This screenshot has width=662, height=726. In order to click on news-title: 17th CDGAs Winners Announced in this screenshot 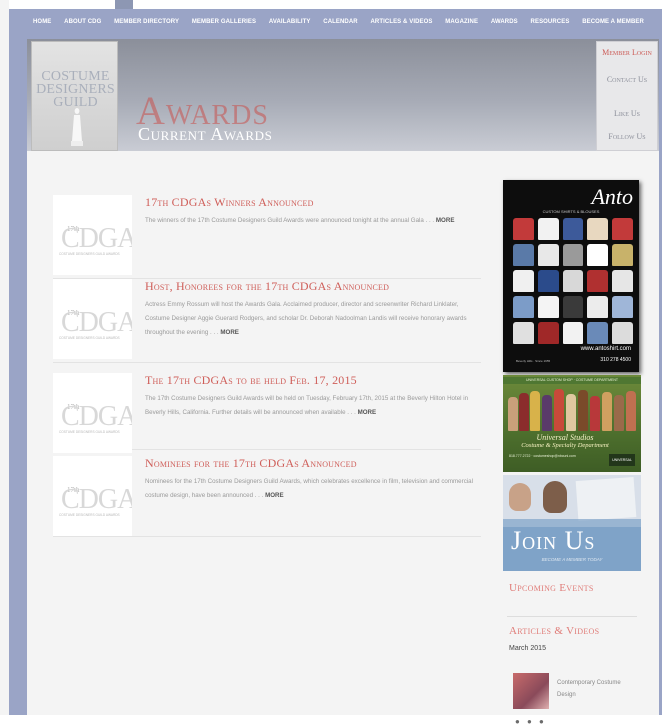, I will do `click(313, 202)`.